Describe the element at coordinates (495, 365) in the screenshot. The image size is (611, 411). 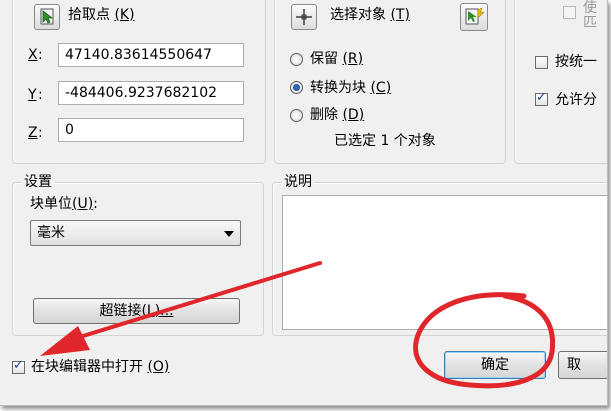
I see `ok-button: 确定` at that location.